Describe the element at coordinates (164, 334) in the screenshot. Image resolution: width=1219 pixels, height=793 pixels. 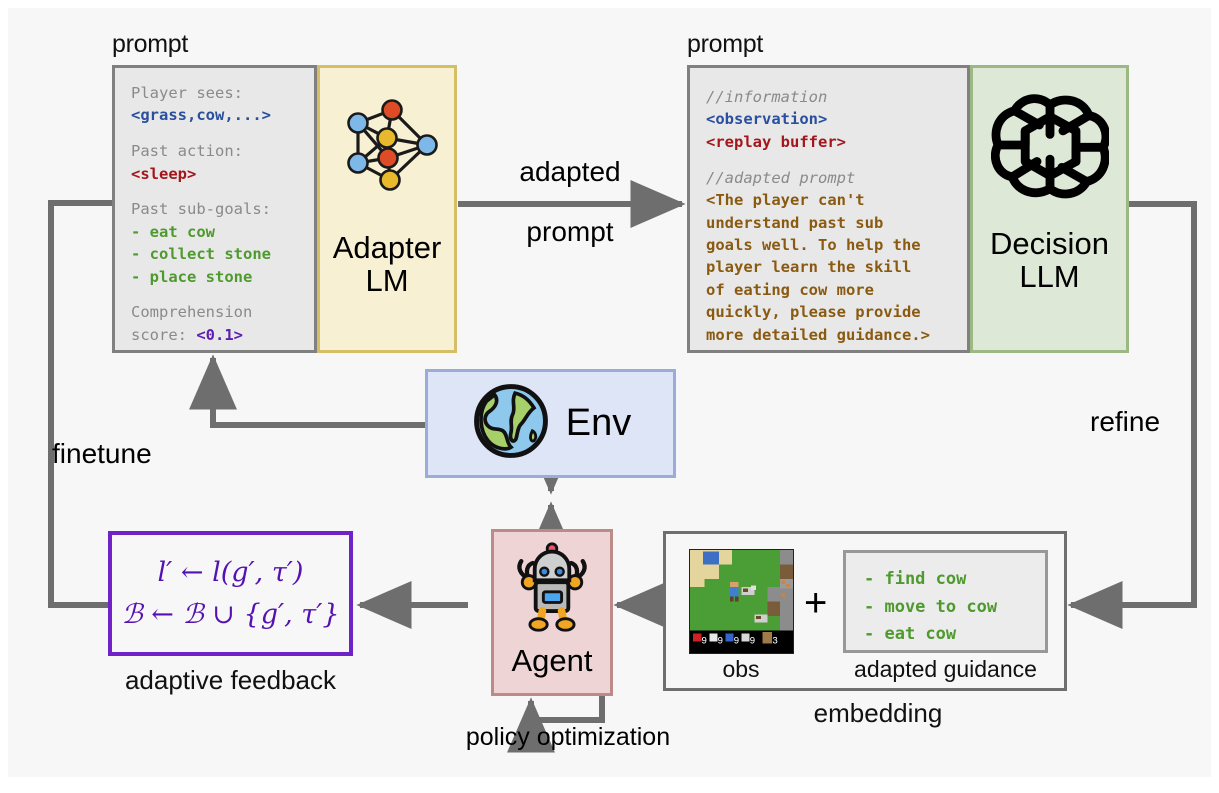
I see `left-prompt-text-12: score:` at that location.